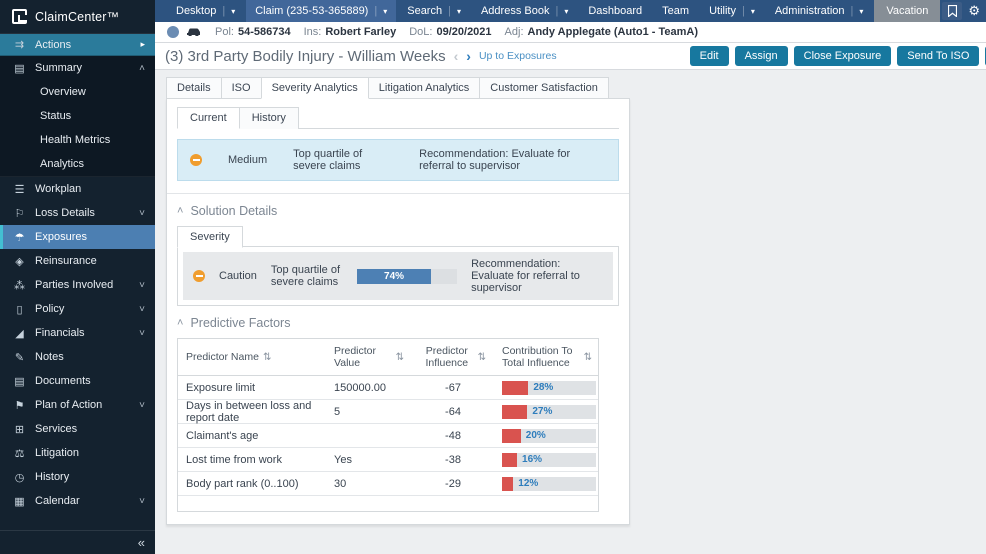  I want to click on sidebar-item-reinsurance: ◈ Reinsurance, so click(77, 261).